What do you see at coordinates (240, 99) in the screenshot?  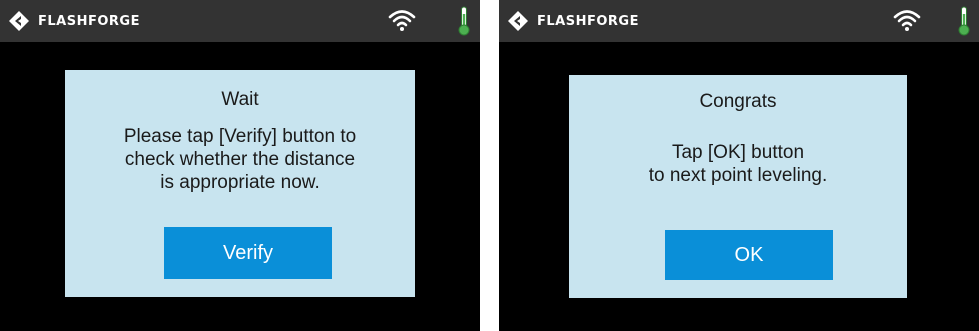 I see `dialog-title: Wait` at bounding box center [240, 99].